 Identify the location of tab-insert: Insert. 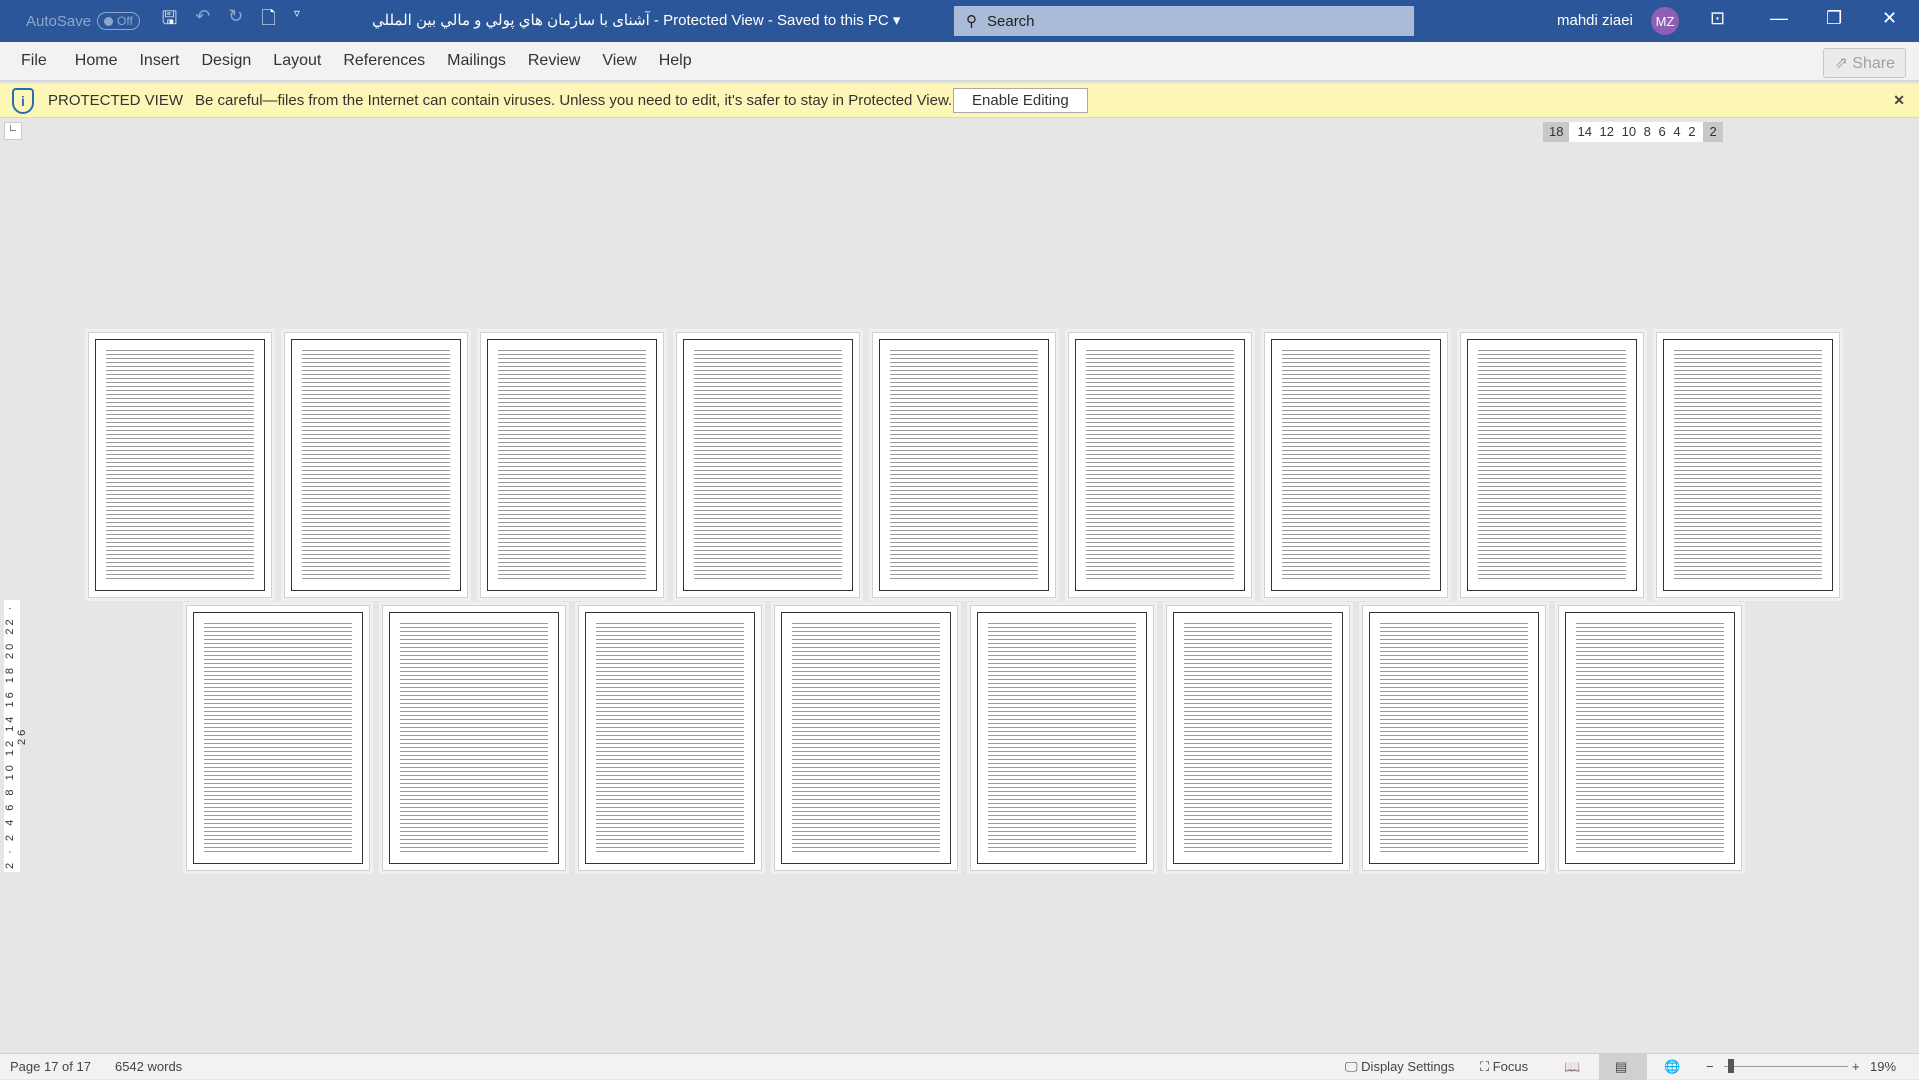
(159, 61).